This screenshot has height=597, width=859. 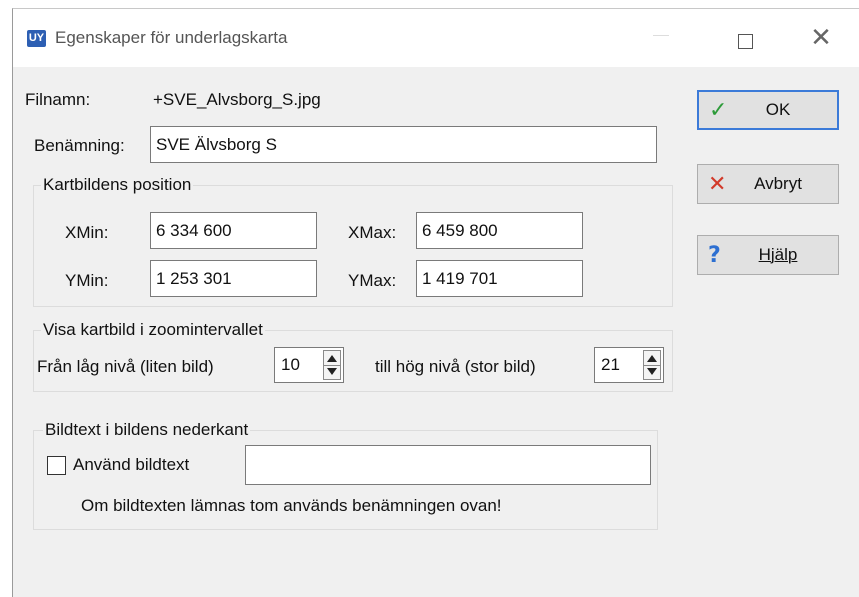 What do you see at coordinates (403, 144) in the screenshot?
I see `name-input: SVE Älvsborg S` at bounding box center [403, 144].